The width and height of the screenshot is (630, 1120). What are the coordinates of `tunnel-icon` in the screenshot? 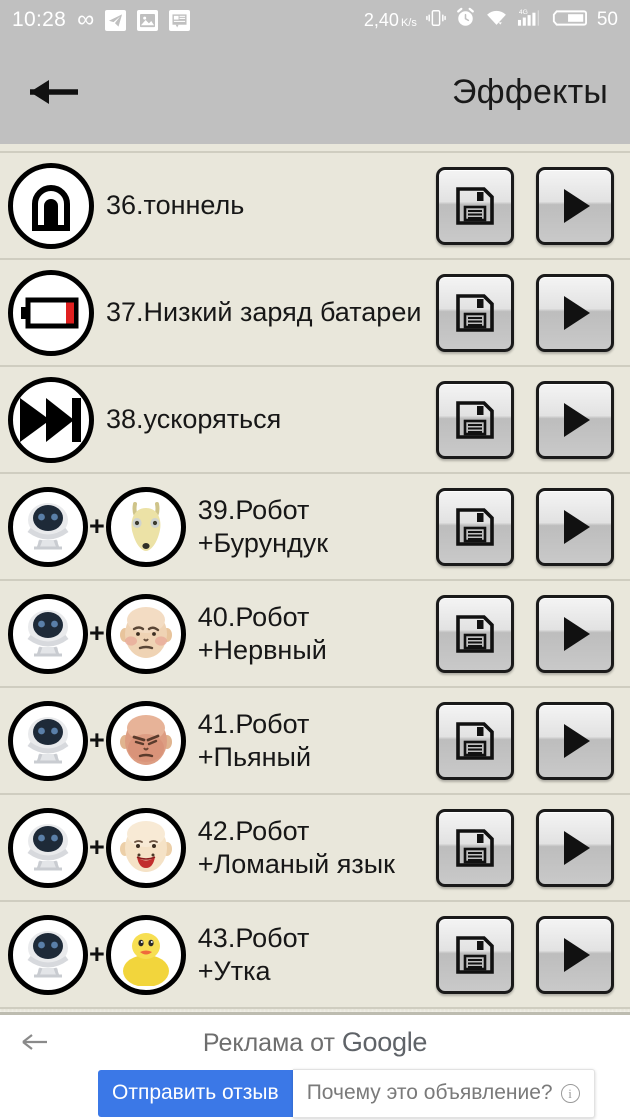 It's located at (51, 205).